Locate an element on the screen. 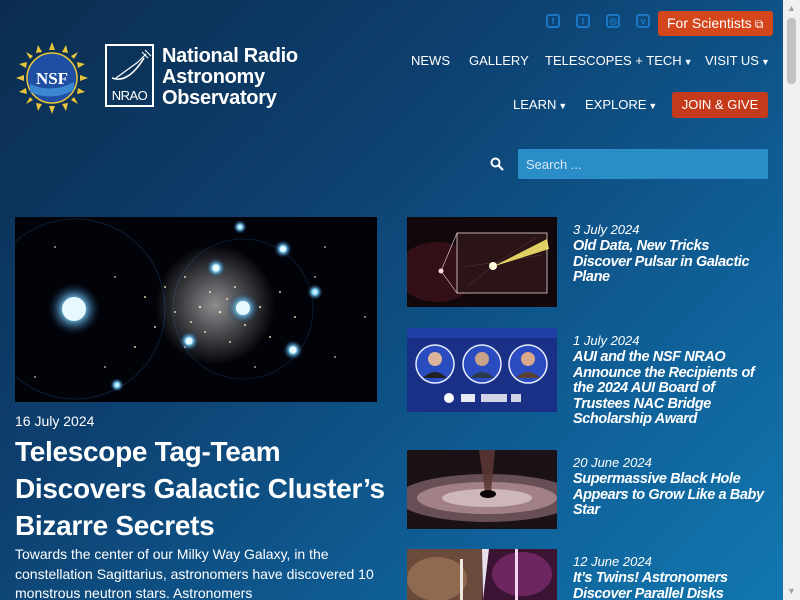 Image resolution: width=800 pixels, height=600 pixels. nav-visit-us: VISIT US ▼ is located at coordinates (737, 60).